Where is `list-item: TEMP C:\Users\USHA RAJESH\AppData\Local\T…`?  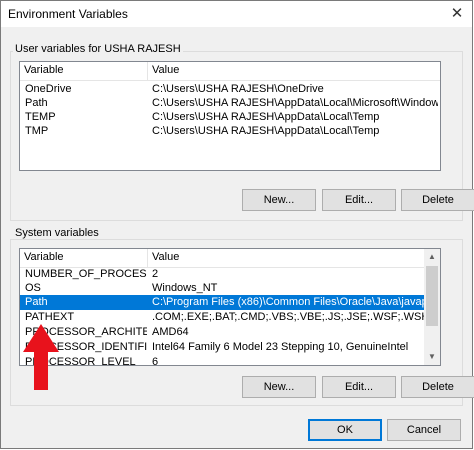
list-item: TEMP C:\Users\USHA RAJESH\AppData\Local\T… is located at coordinates (230, 117).